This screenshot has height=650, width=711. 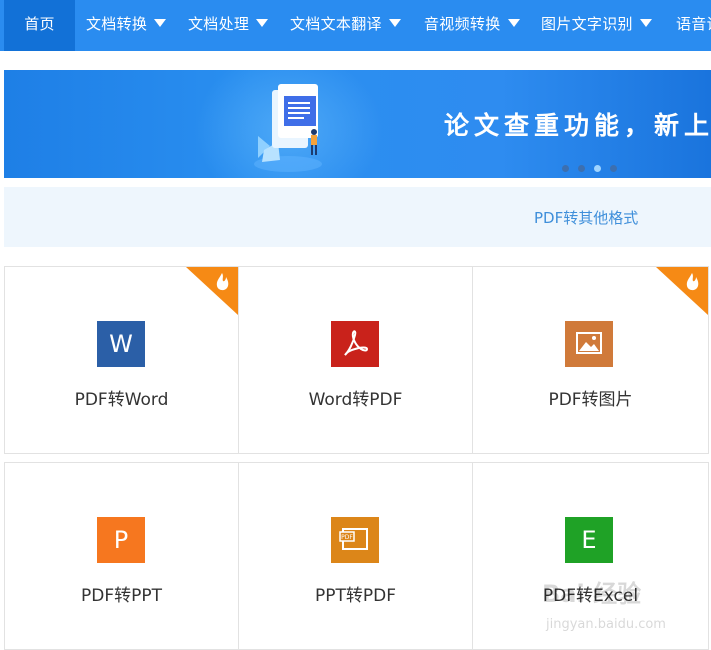 I want to click on nav-item-doc-translate: 文档文本翻译, so click(x=345, y=25).